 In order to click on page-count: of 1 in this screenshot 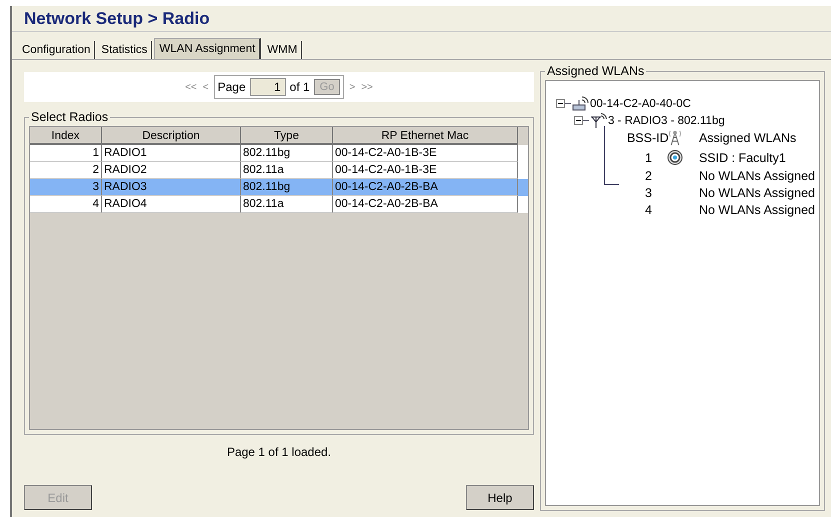, I will do `click(300, 87)`.